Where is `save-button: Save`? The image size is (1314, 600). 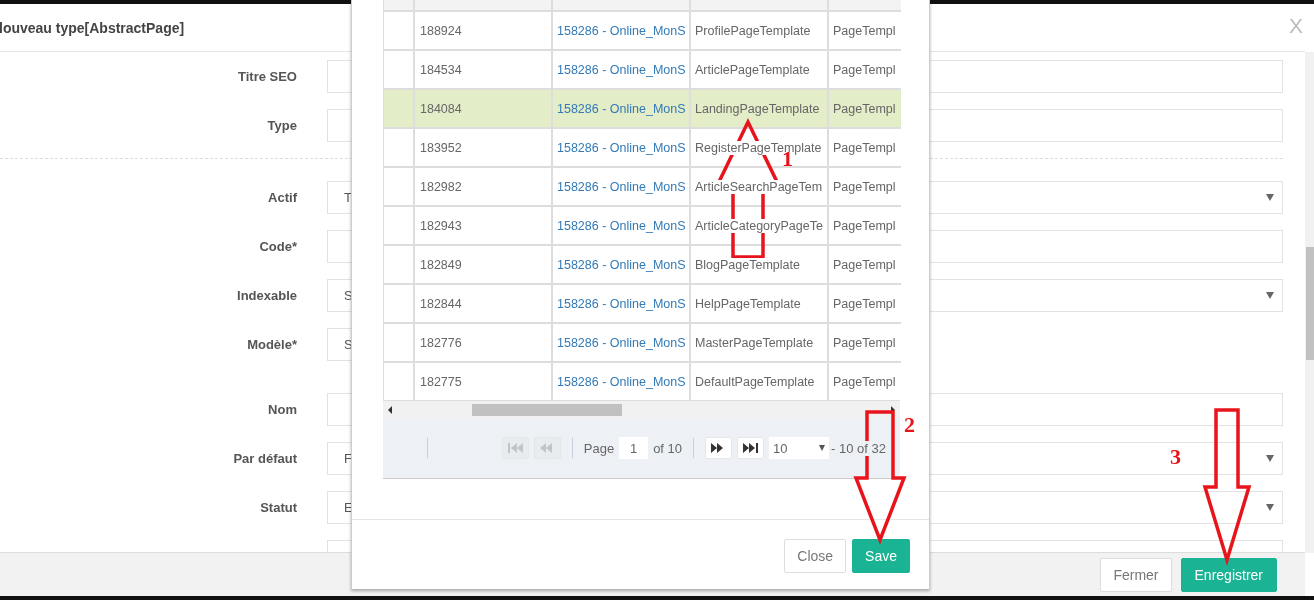
save-button: Save is located at coordinates (881, 555).